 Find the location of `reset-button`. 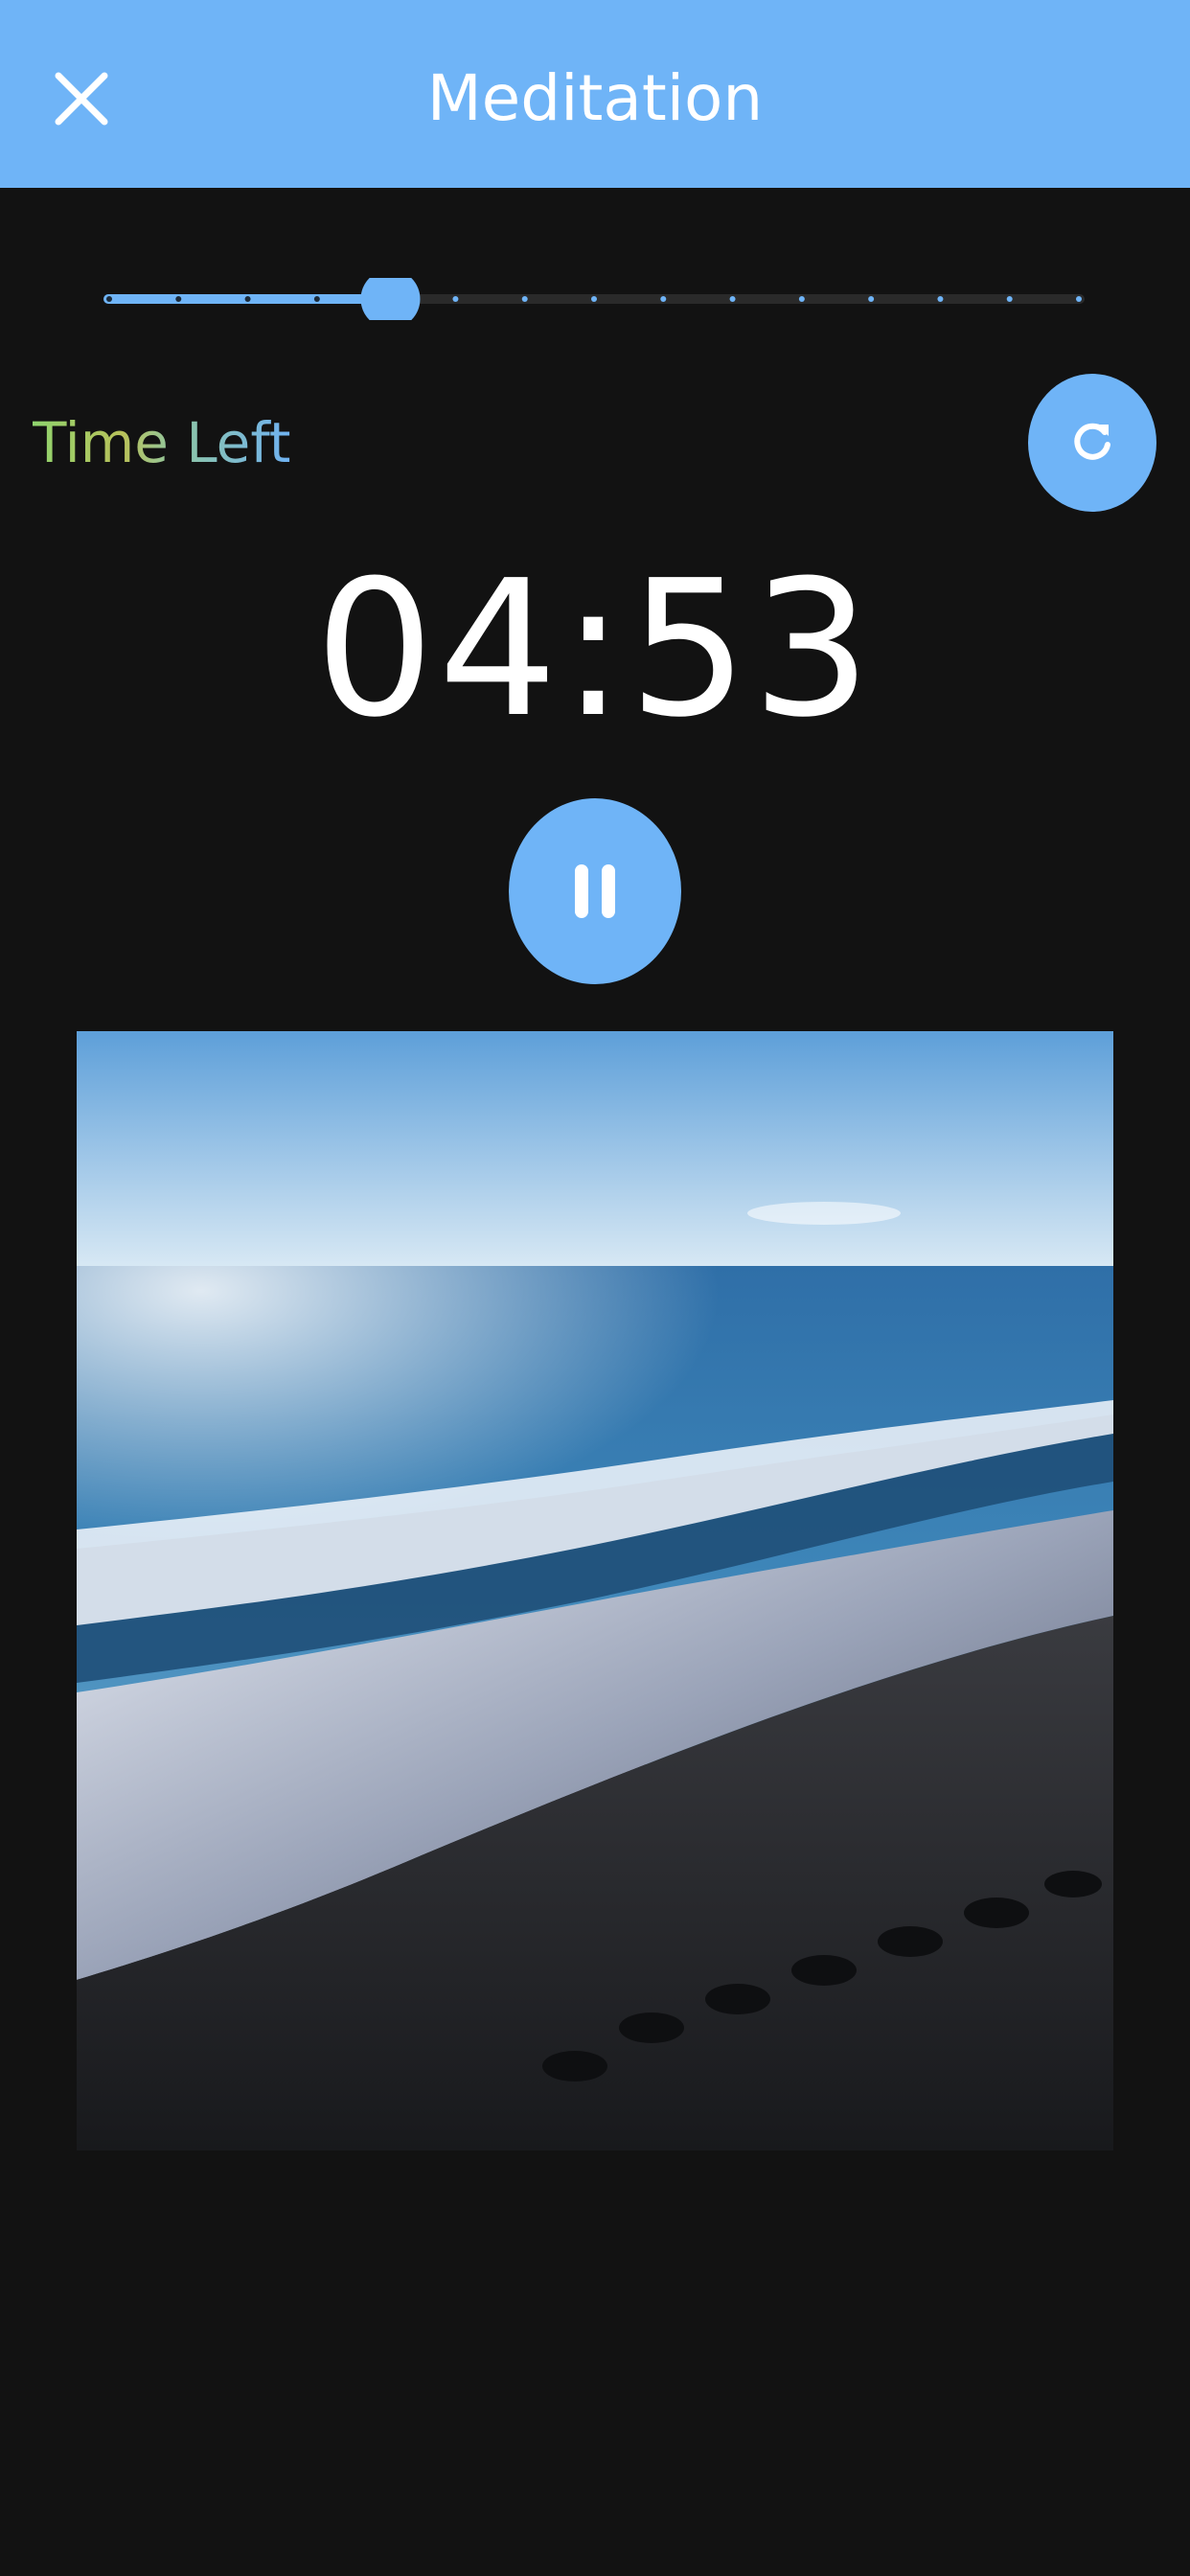

reset-button is located at coordinates (1092, 443).